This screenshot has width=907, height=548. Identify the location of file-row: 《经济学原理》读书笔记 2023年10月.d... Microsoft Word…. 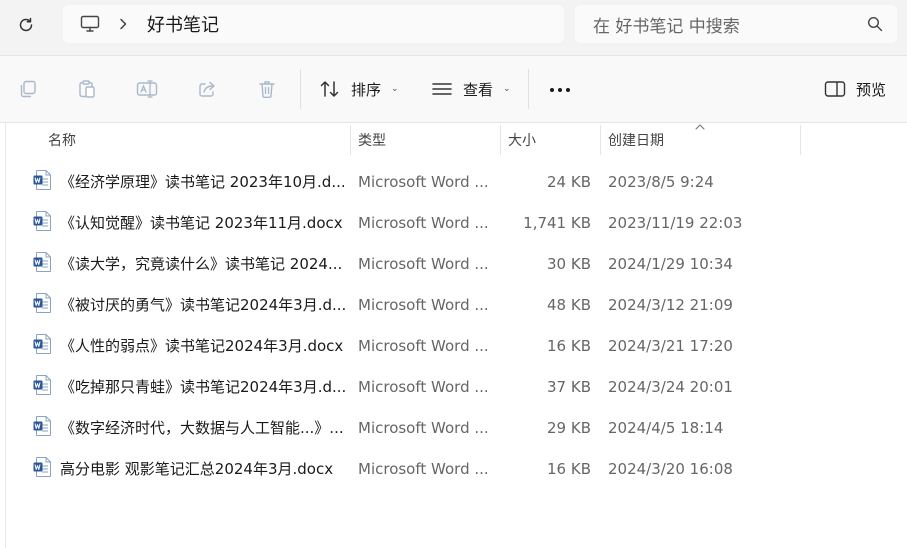
(453, 181).